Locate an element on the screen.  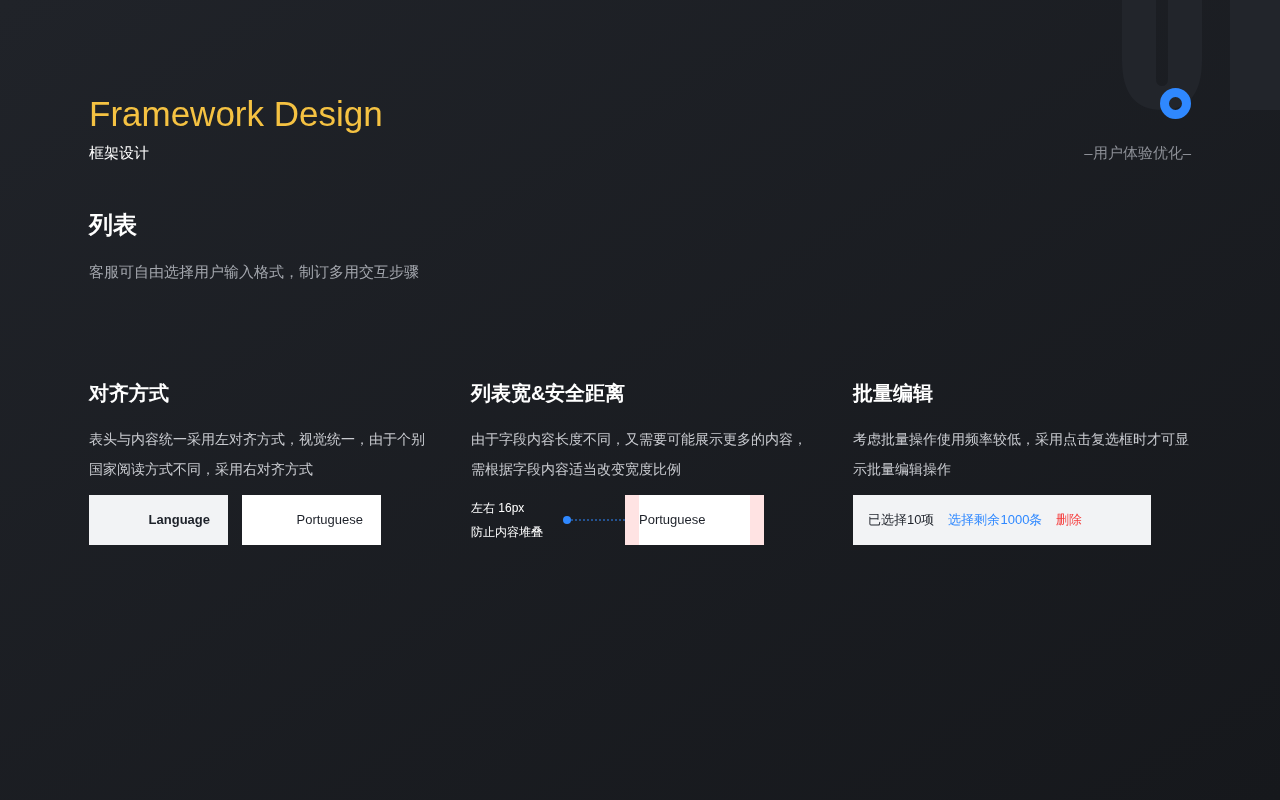
tagline: –用户体验优化– is located at coordinates (1137, 153).